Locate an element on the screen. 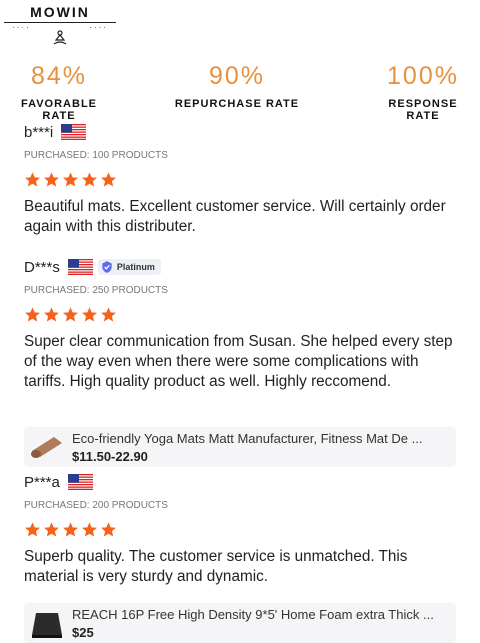 This screenshot has height=643, width=480. brand-name: MOWIN is located at coordinates (60, 12).